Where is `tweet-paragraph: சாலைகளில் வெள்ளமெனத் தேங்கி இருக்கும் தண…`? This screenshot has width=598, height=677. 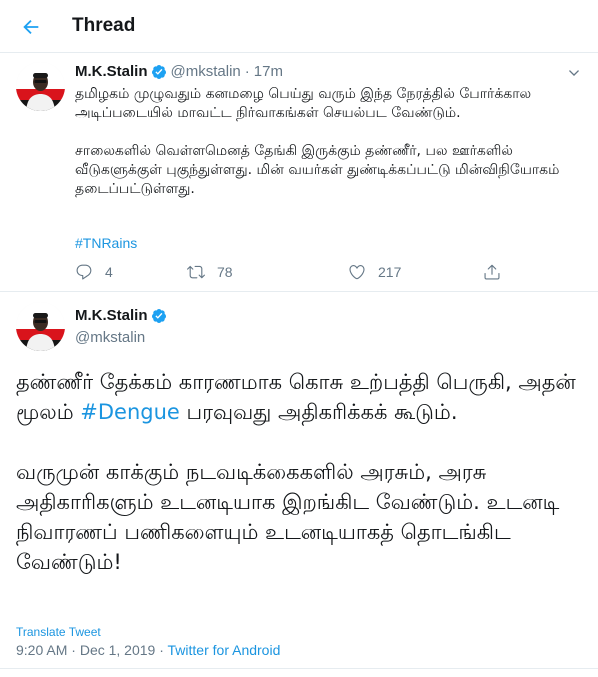
tweet-paragraph: சாலைகளில் வெள்ளமெனத் தேங்கி இருக்கும் தண… is located at coordinates (317, 170).